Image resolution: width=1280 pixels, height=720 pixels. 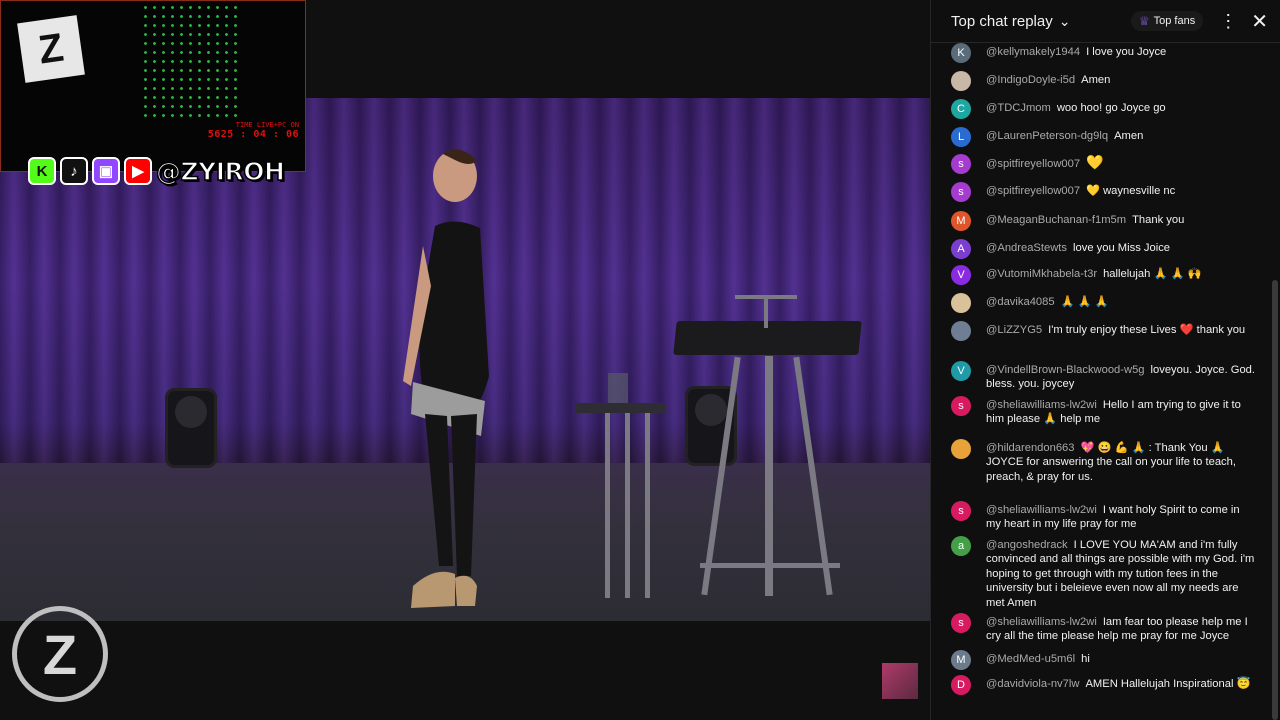 What do you see at coordinates (1033, 52) in the screenshot?
I see `chat-author: @kellymakely1944` at bounding box center [1033, 52].